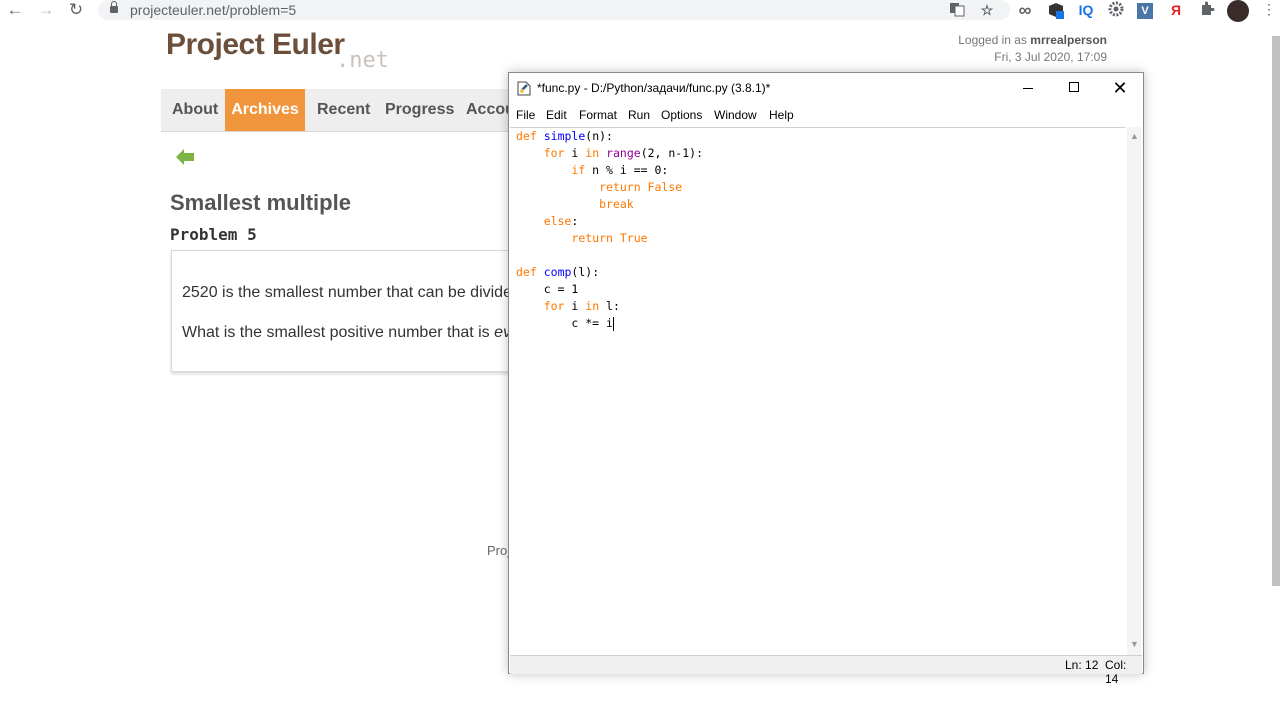 This screenshot has height=720, width=1280. Describe the element at coordinates (957, 11) in the screenshot. I see `translate-icon` at that location.